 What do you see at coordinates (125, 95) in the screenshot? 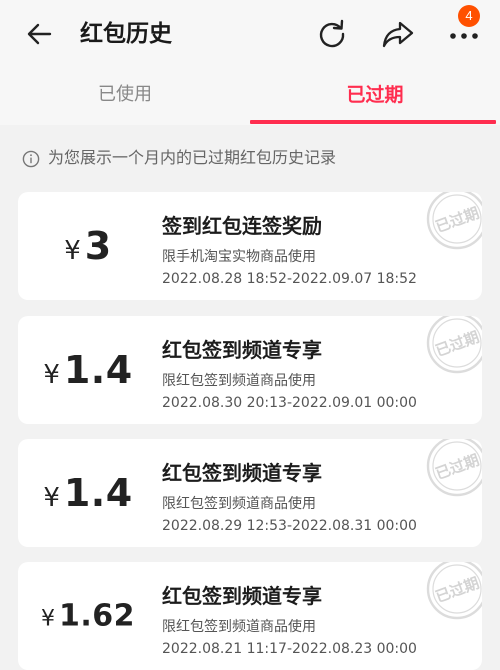
I see `tab-used: 已使用` at bounding box center [125, 95].